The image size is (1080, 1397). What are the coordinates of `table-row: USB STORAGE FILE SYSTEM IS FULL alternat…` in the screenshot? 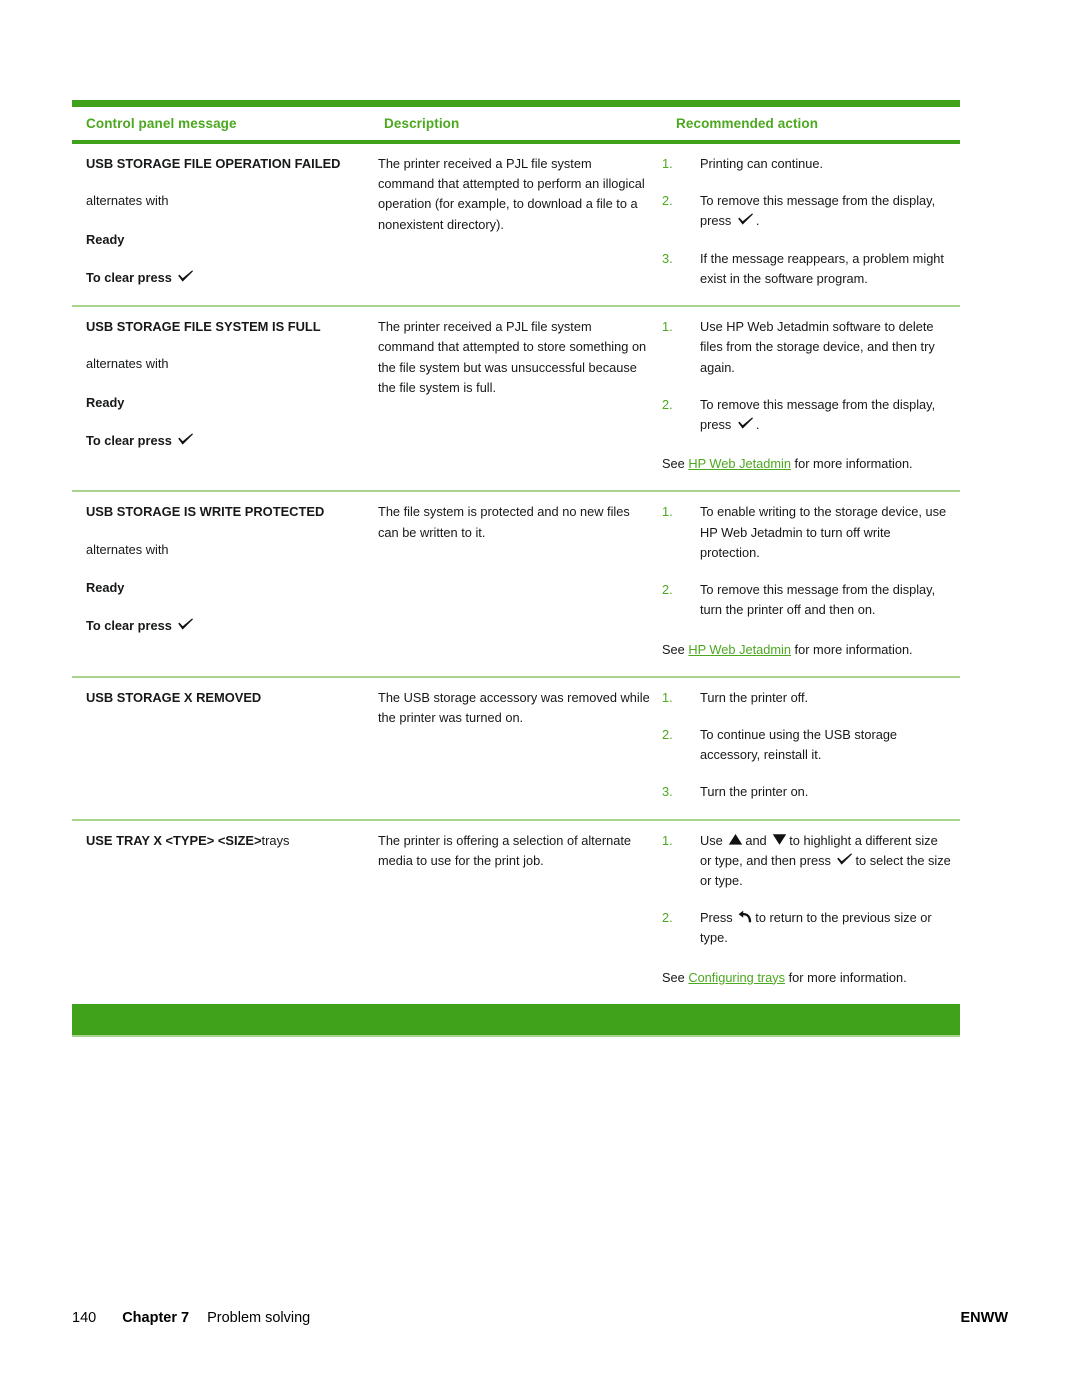 It's located at (516, 399).